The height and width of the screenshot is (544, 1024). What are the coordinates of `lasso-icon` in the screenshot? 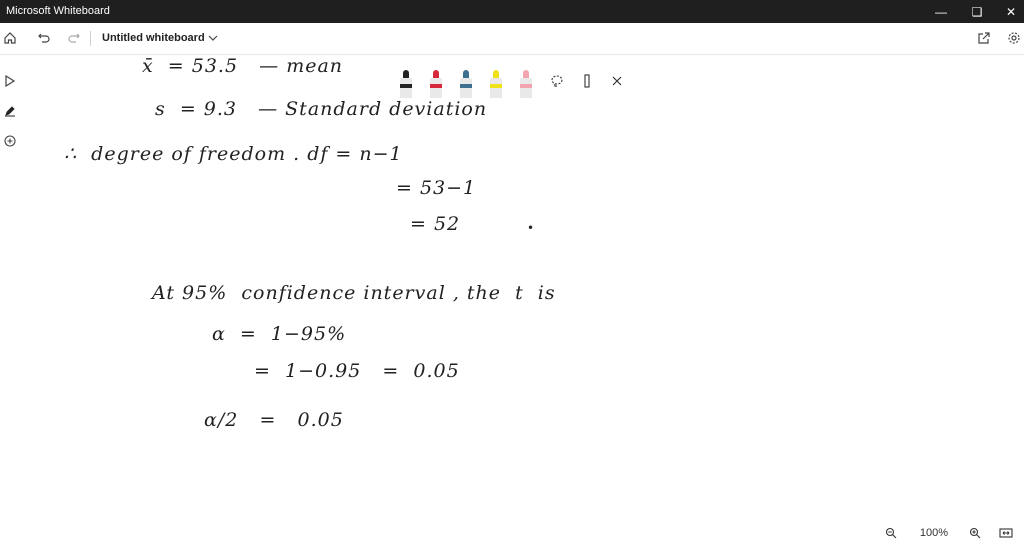 It's located at (557, 81).